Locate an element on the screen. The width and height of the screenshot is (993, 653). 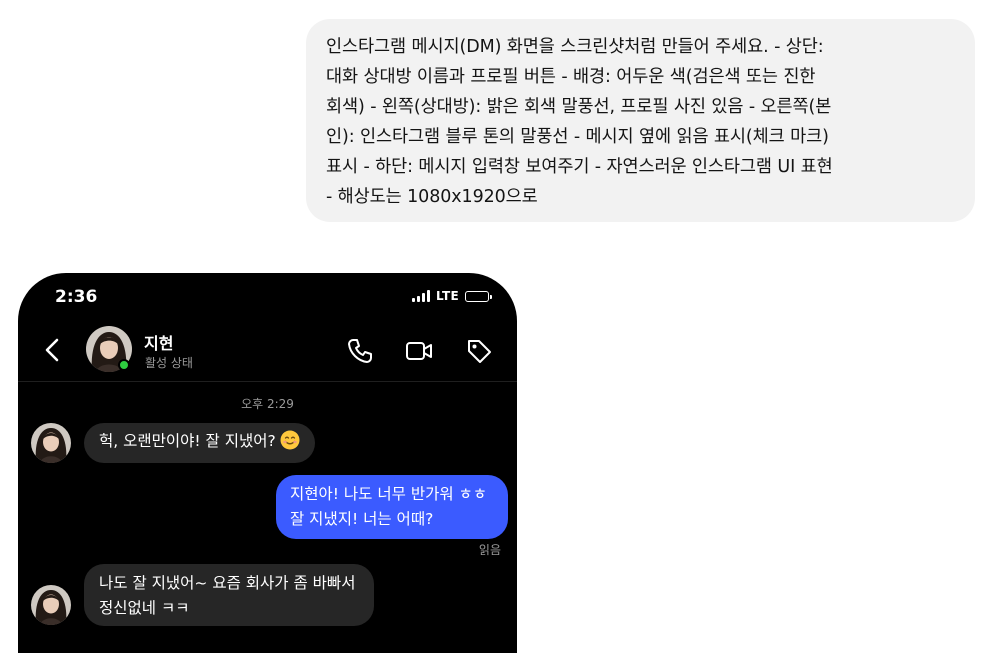
read-receipt: 읽음 is located at coordinates (489, 550).